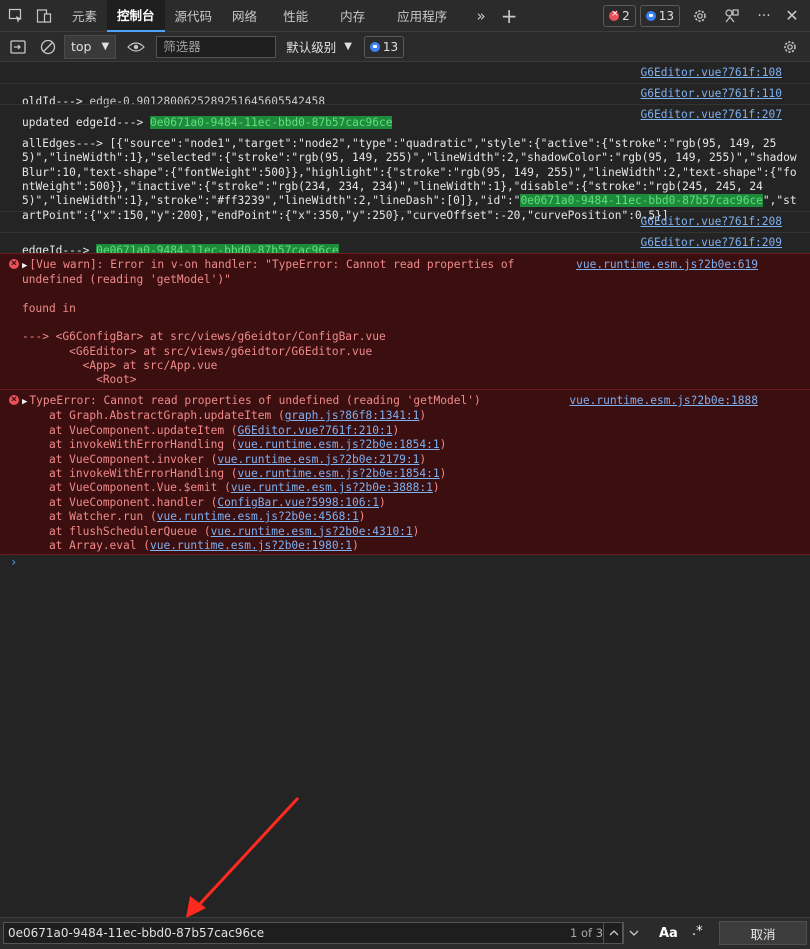 The width and height of the screenshot is (810, 949). Describe the element at coordinates (405, 565) in the screenshot. I see `console-prompt-row: ›` at that location.